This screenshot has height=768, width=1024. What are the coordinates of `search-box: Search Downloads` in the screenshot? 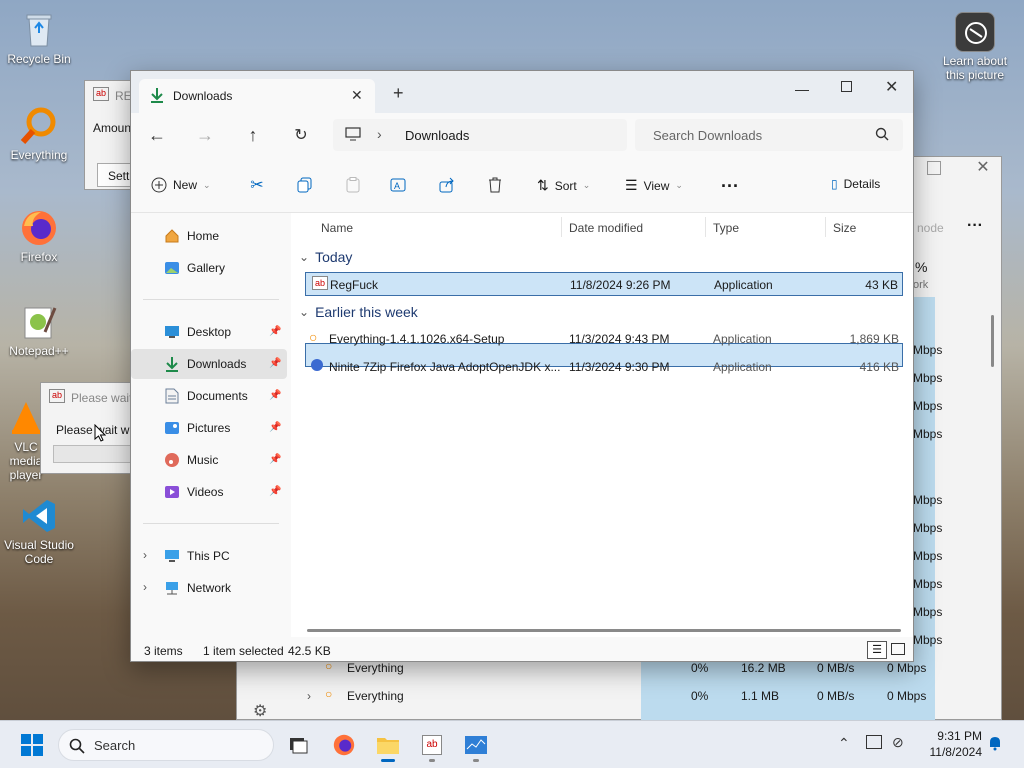 It's located at (769, 135).